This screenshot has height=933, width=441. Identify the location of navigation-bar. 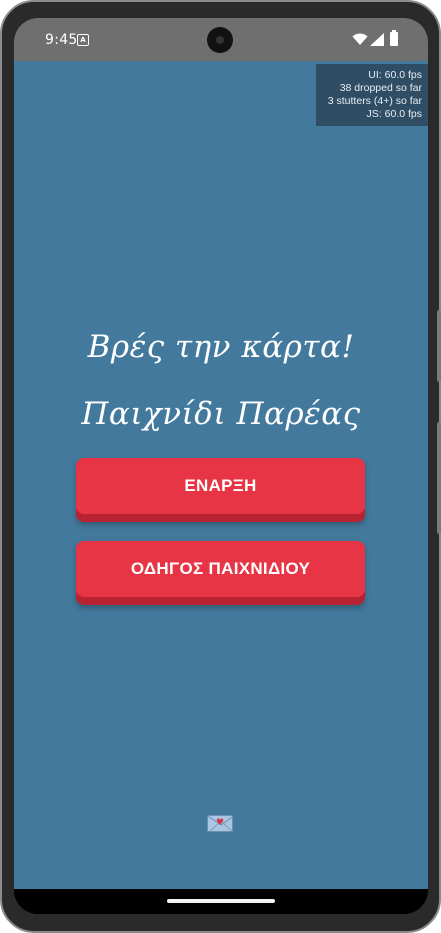
(221, 901).